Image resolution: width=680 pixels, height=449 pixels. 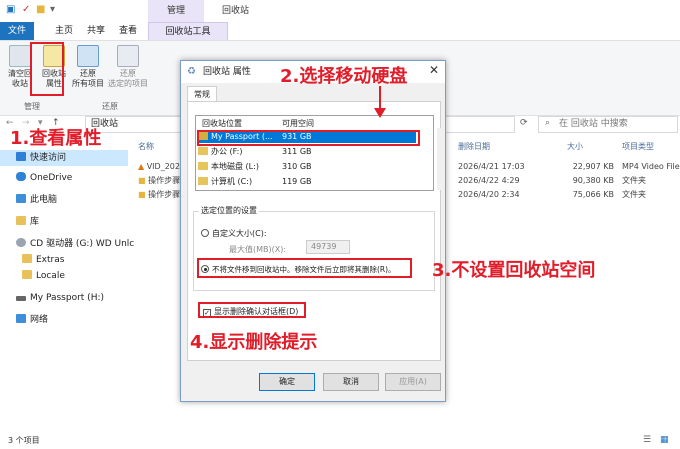 I want to click on cancel-button: 取消, so click(x=351, y=382).